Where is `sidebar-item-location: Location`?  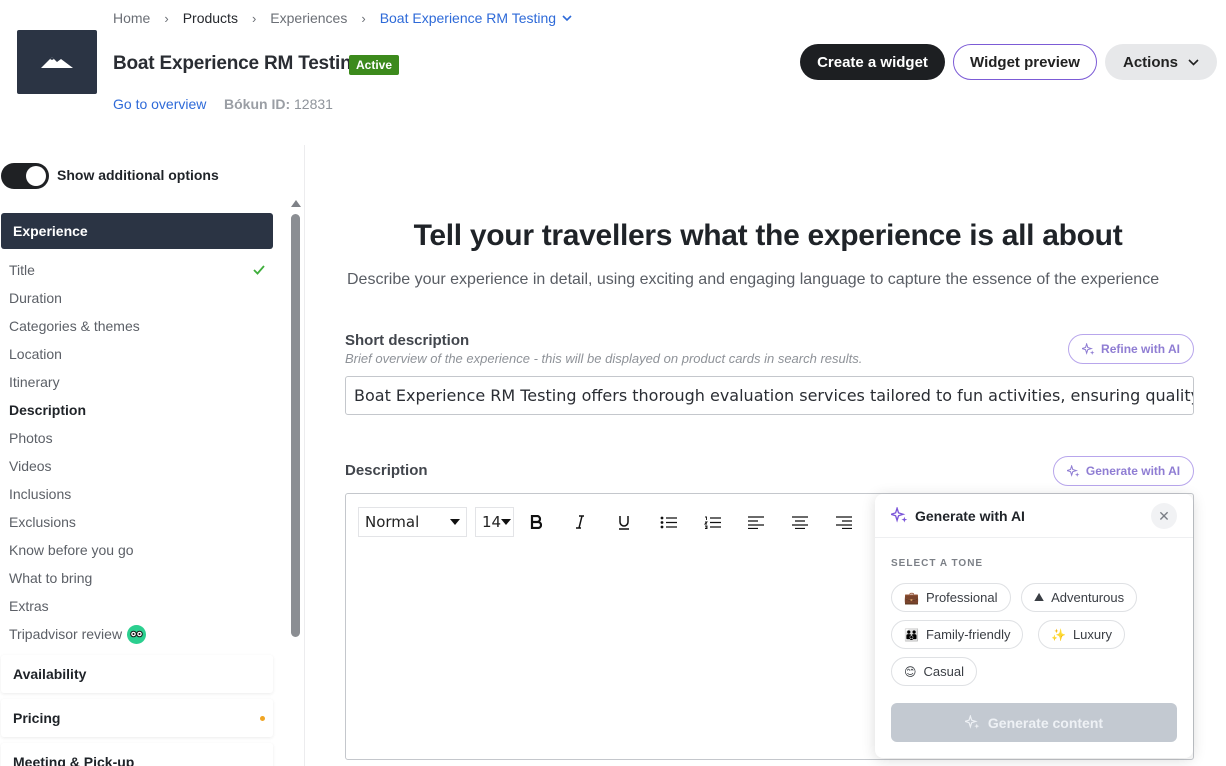 sidebar-item-location: Location is located at coordinates (140, 354).